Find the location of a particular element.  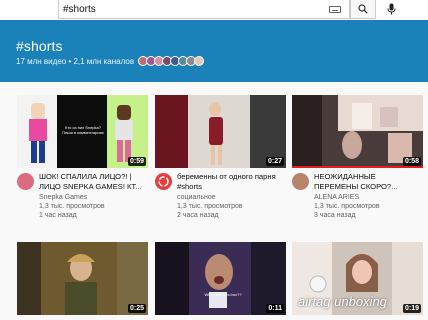

top-bar is located at coordinates (214, 10).